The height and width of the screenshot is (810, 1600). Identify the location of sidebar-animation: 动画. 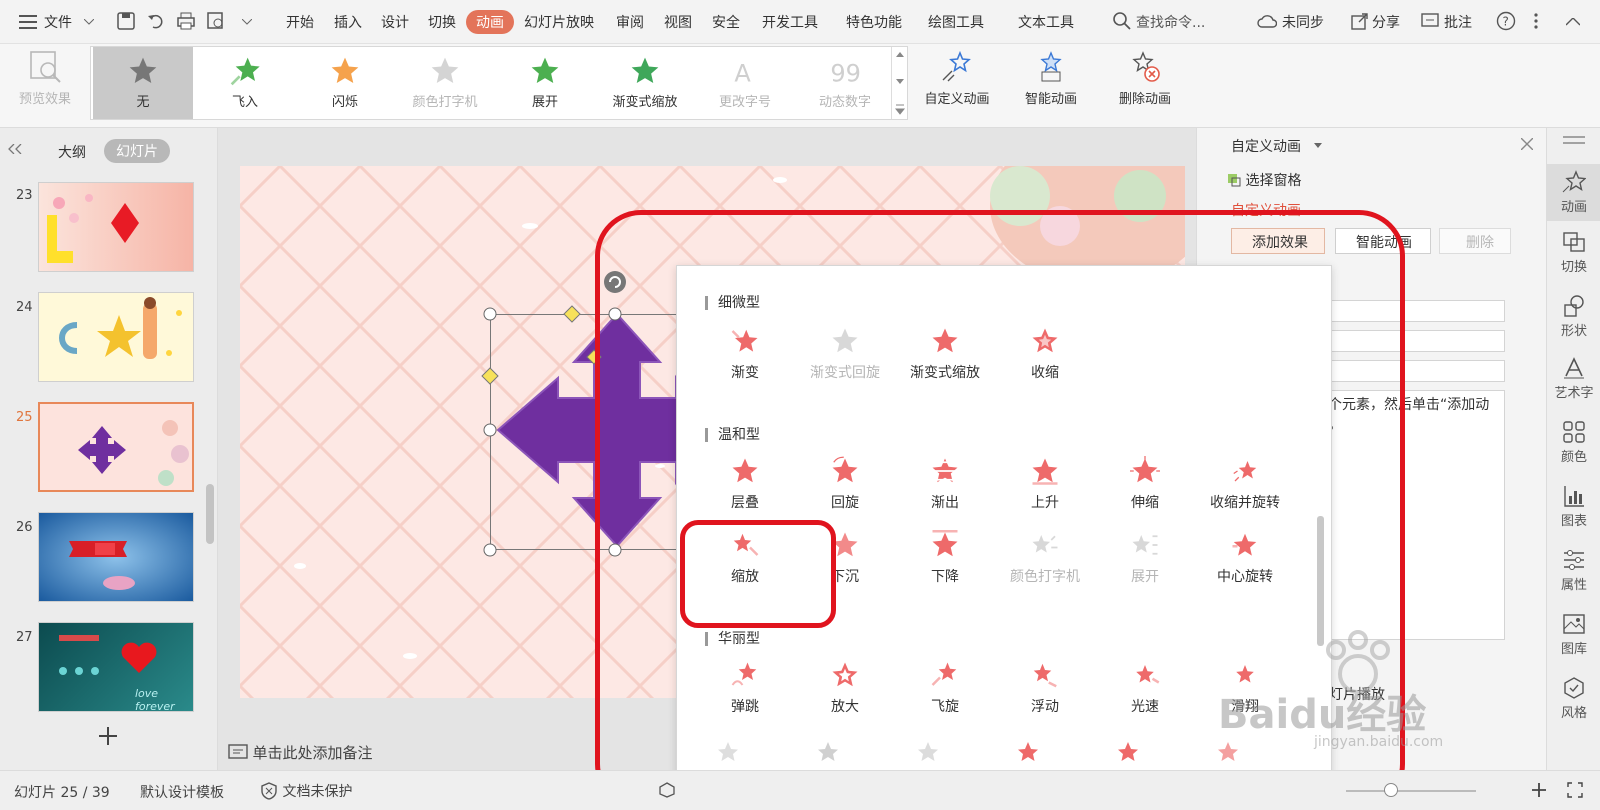
(1573, 192).